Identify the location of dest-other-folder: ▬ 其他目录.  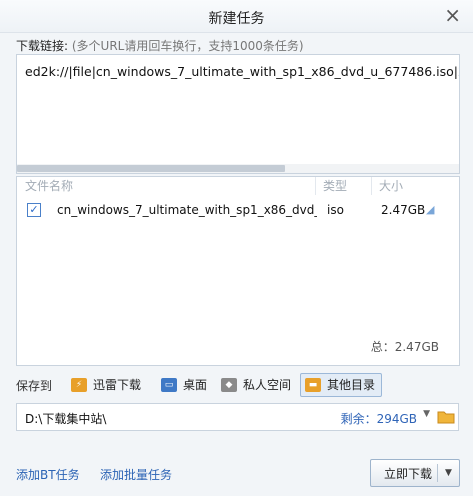
(341, 385).